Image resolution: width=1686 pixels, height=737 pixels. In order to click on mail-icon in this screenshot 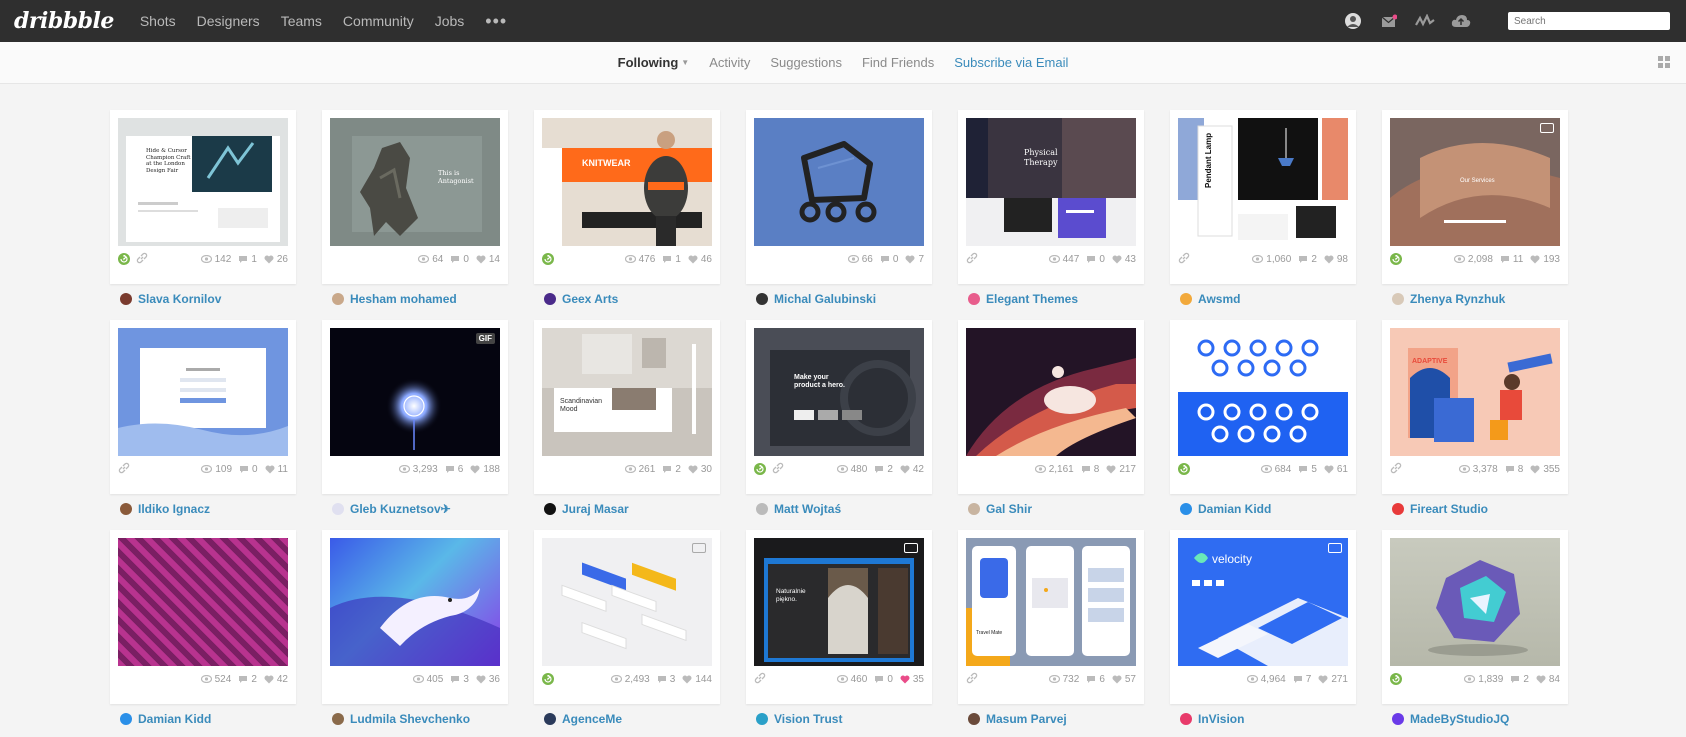, I will do `click(1389, 21)`.